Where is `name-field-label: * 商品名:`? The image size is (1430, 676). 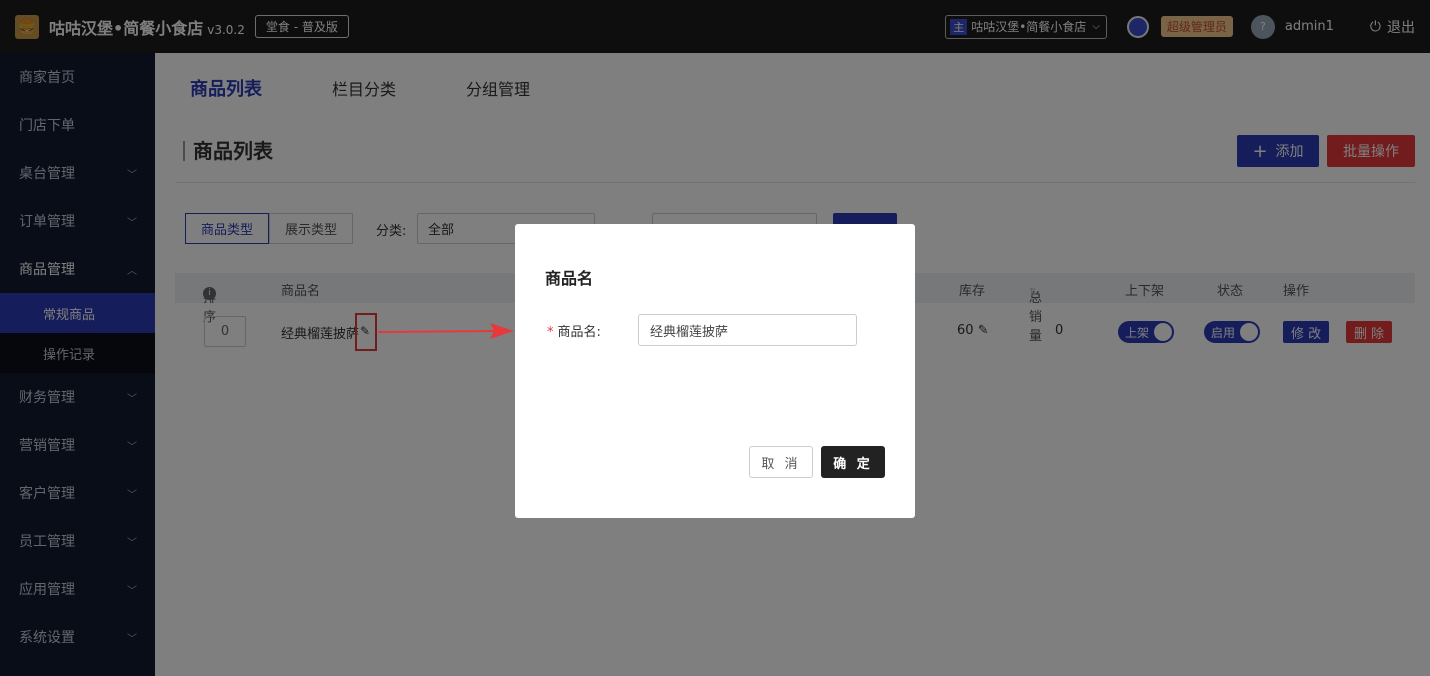 name-field-label: * 商品名: is located at coordinates (574, 332).